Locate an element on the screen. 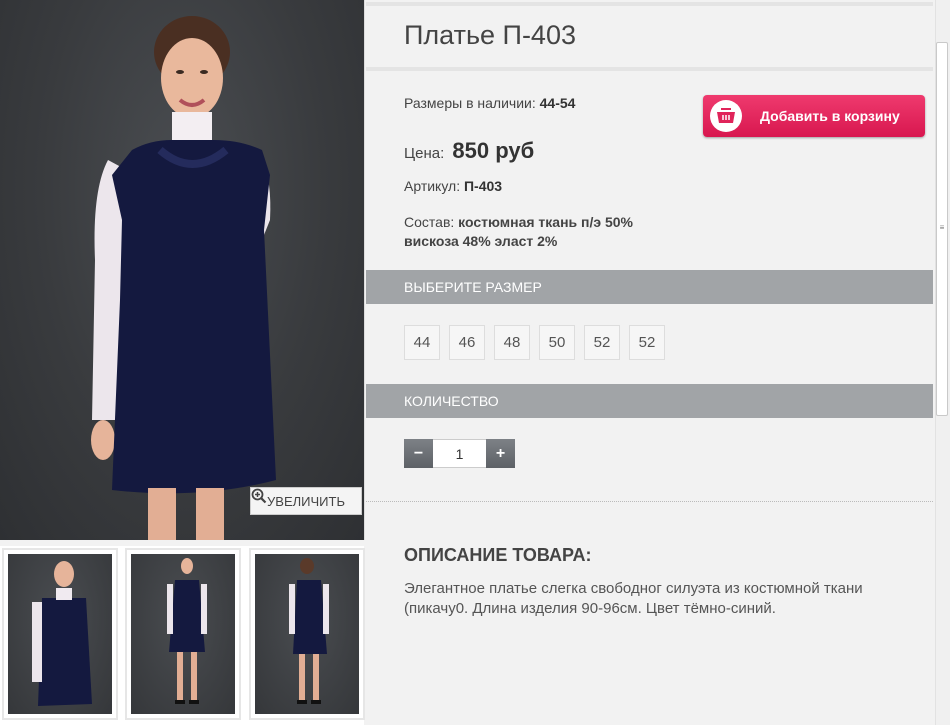 This screenshot has height=725, width=950. composition-line-1: костюмная ткань п/э 50% is located at coordinates (546, 222).